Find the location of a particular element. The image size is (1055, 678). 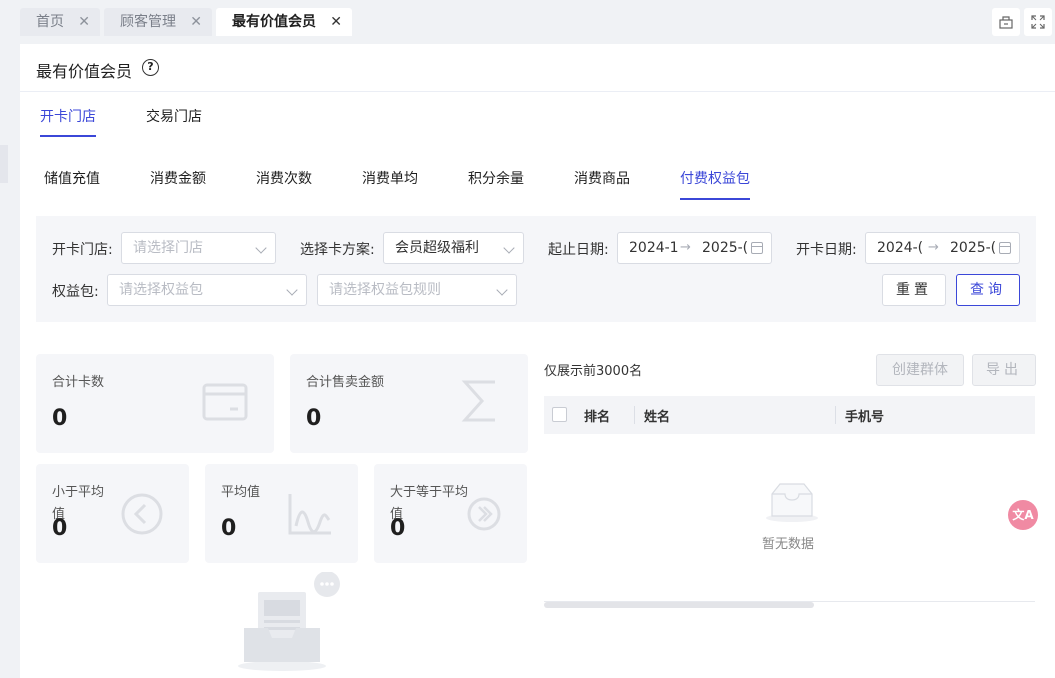

sidebar-marker is located at coordinates (4, 164).